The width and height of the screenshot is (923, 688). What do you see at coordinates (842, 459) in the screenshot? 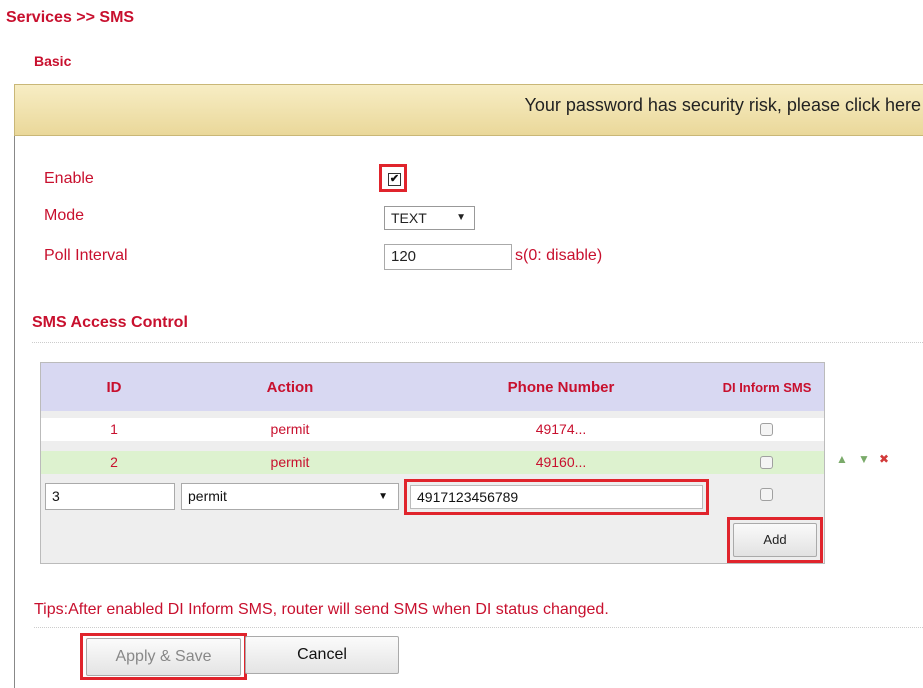
I see `move-up-icon: ▲` at bounding box center [842, 459].